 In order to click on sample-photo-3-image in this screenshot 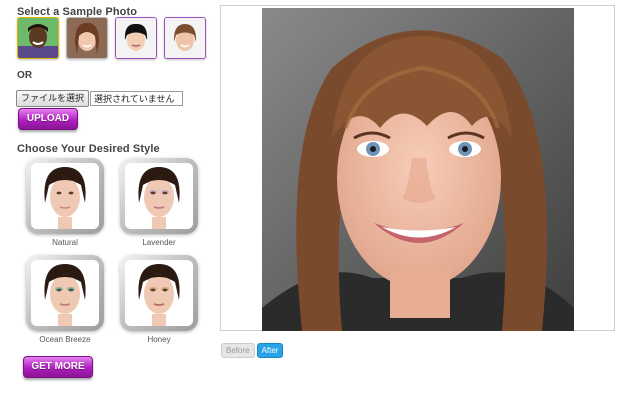, I will do `click(136, 38)`.